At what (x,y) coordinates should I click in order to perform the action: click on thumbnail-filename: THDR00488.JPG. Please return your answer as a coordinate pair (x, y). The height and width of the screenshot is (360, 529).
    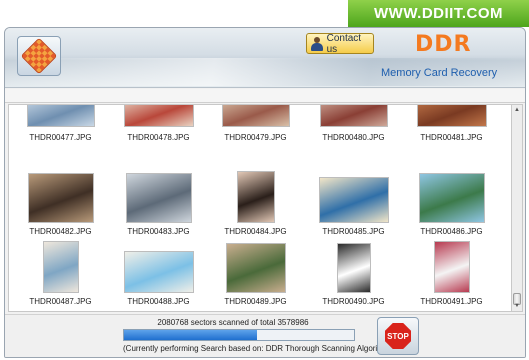
    Looking at the image, I should click on (158, 301).